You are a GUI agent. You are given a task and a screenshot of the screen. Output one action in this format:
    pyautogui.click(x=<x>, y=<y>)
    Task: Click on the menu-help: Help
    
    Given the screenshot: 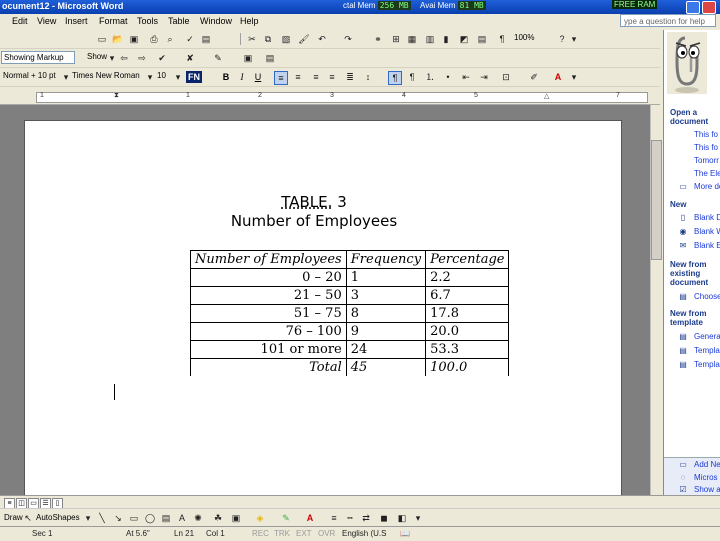 What is the action you would take?
    pyautogui.click(x=249, y=21)
    